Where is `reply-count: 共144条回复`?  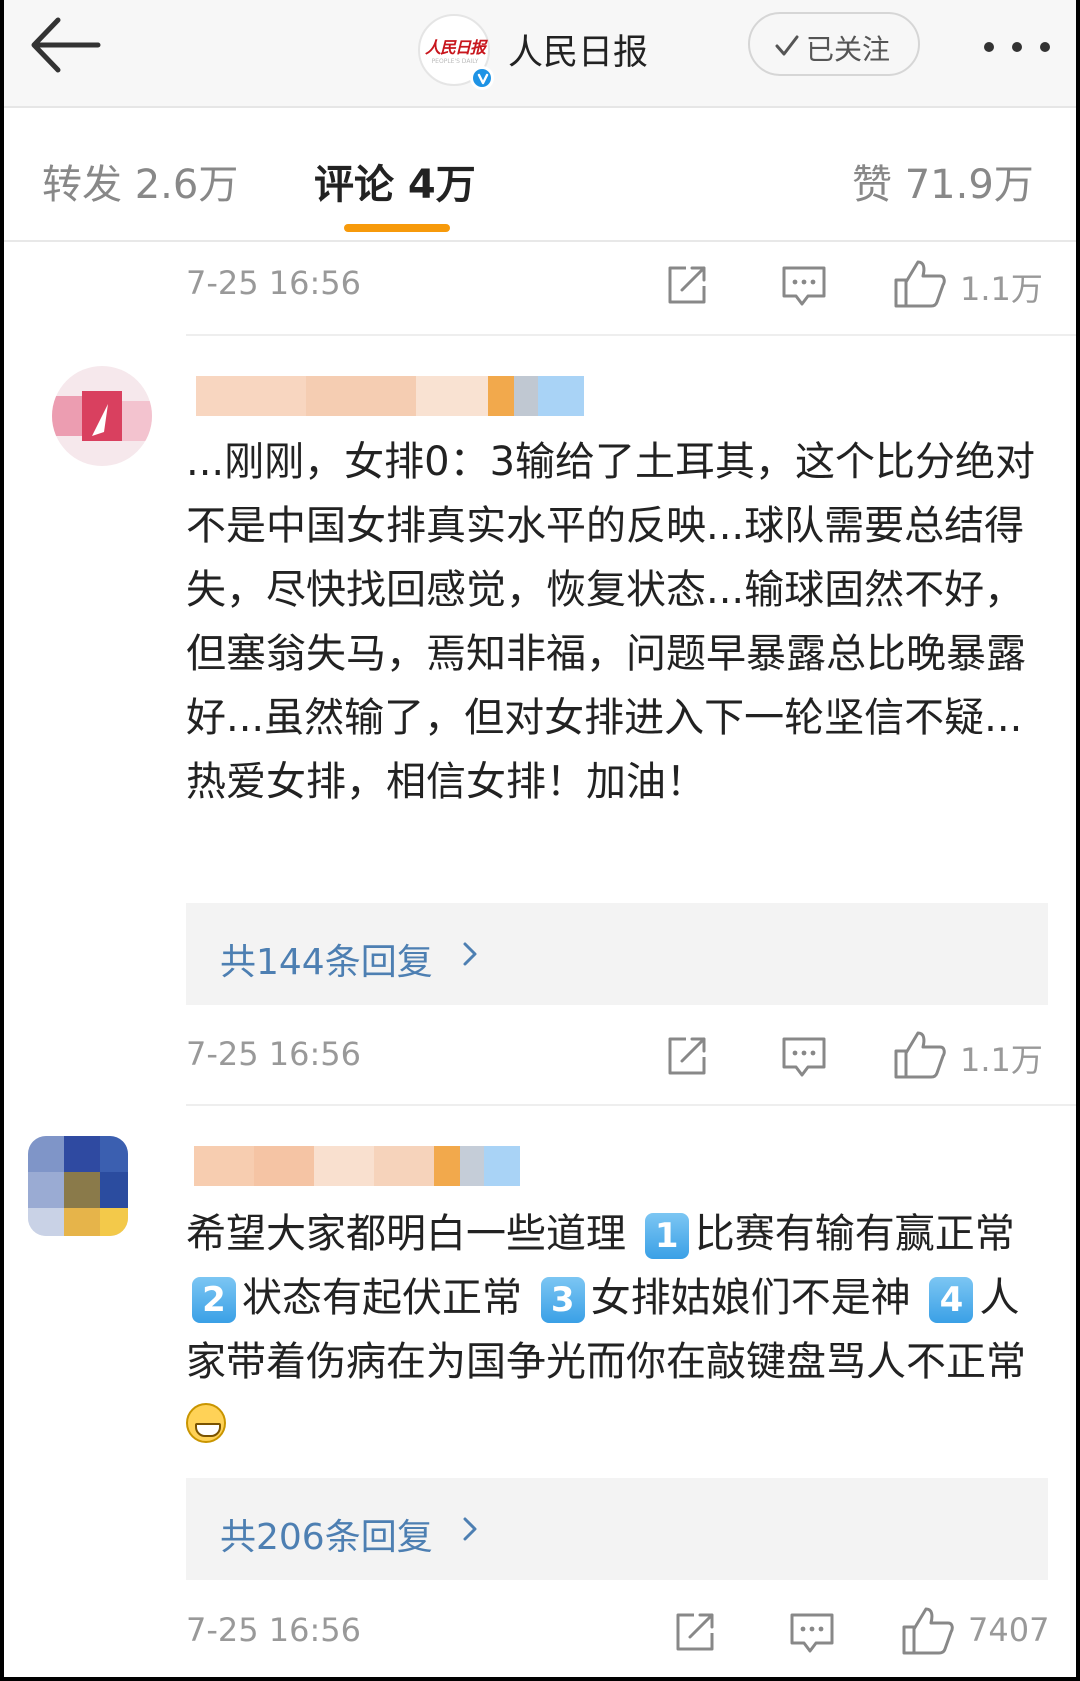 reply-count: 共144条回复 is located at coordinates (326, 962).